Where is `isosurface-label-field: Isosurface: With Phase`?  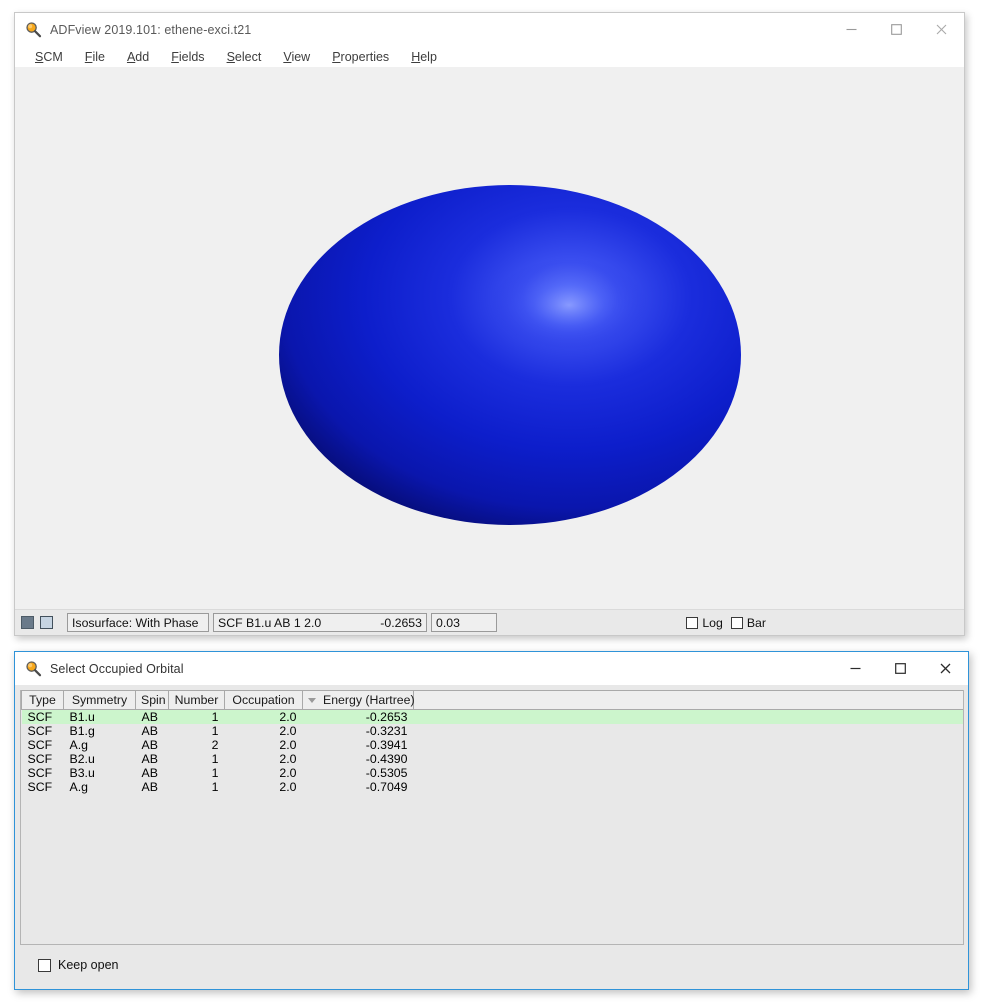
isosurface-label-field: Isosurface: With Phase is located at coordinates (138, 622).